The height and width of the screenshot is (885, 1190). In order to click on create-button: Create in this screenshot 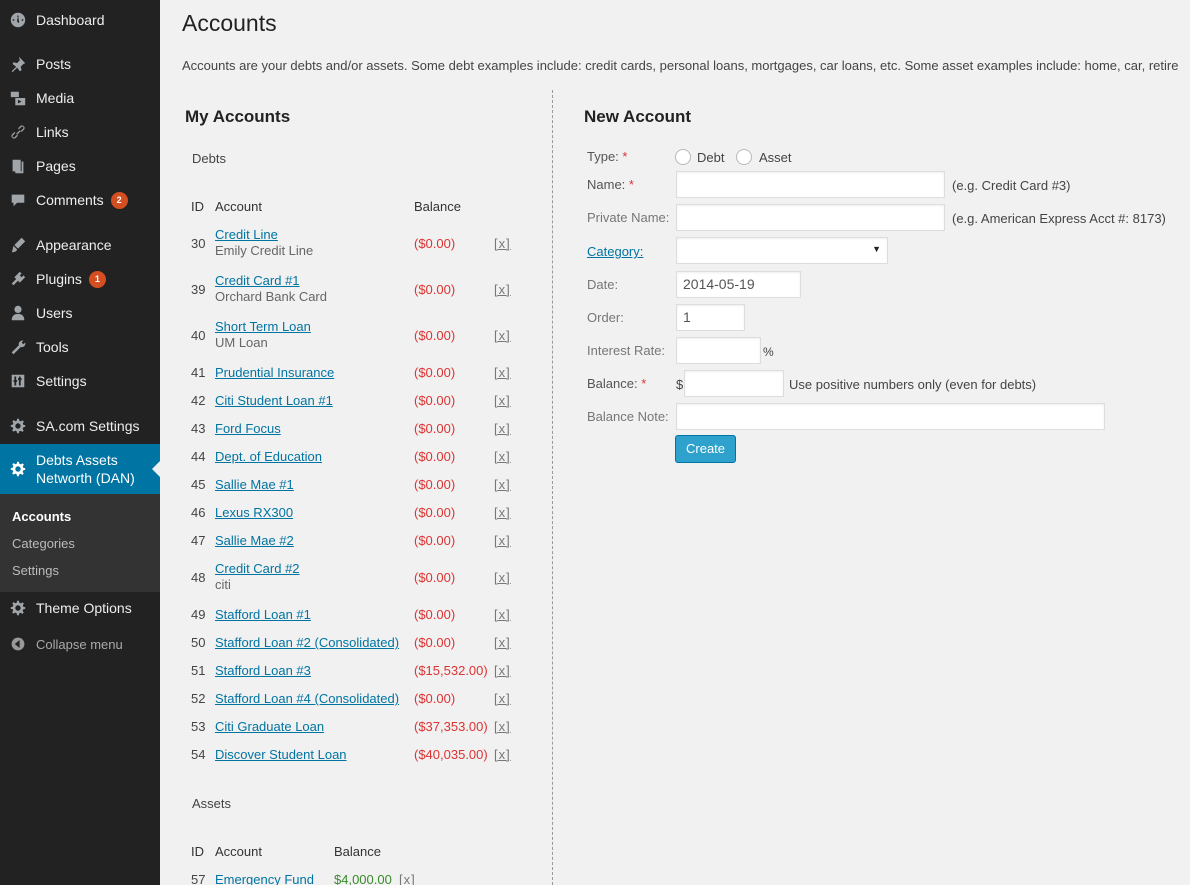, I will do `click(706, 449)`.